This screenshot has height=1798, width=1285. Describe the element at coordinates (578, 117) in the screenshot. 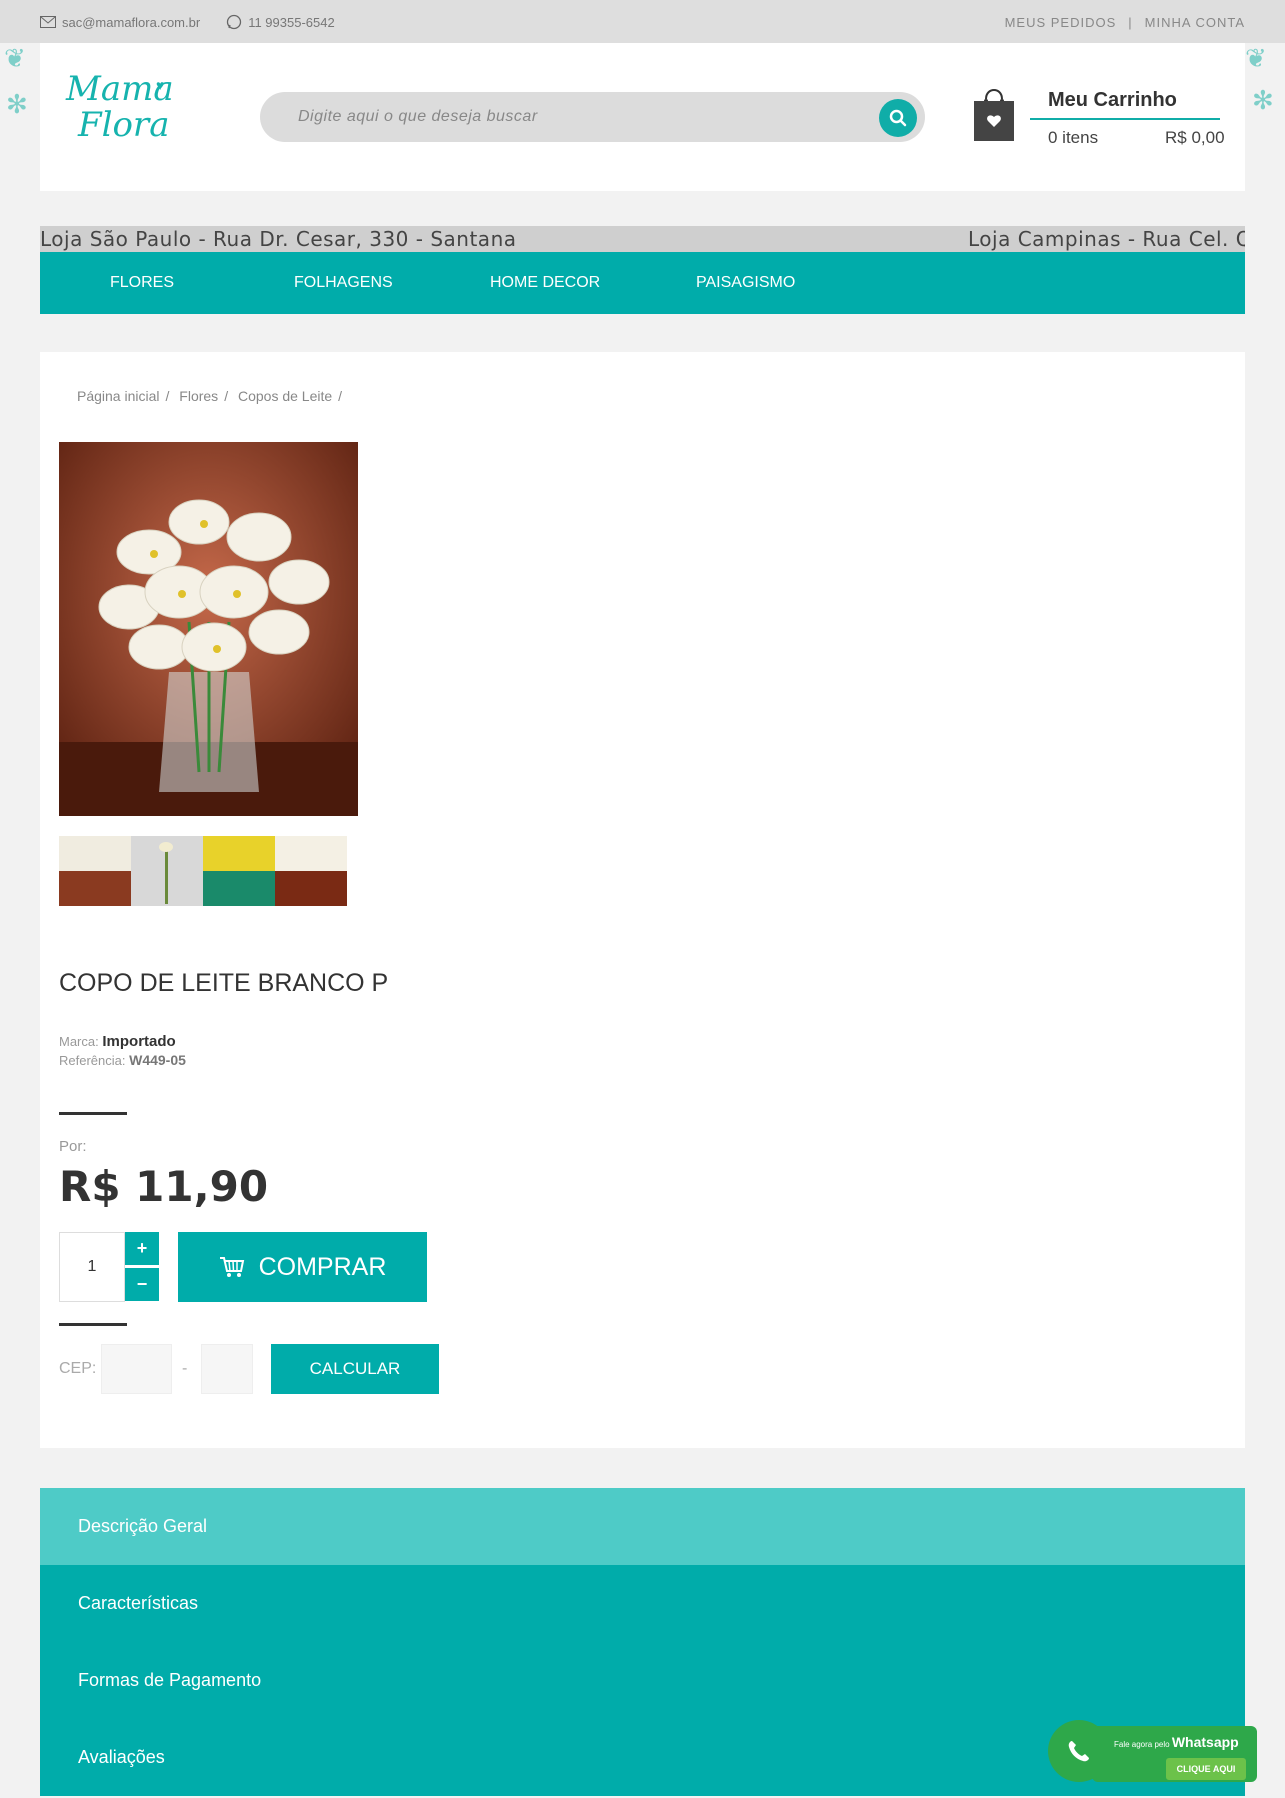

I see `search-input` at that location.